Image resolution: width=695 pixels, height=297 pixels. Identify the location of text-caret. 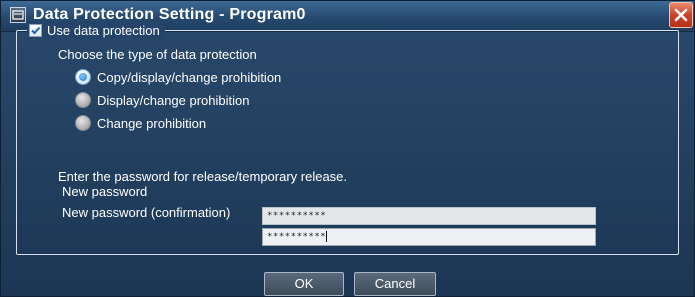
(327, 236).